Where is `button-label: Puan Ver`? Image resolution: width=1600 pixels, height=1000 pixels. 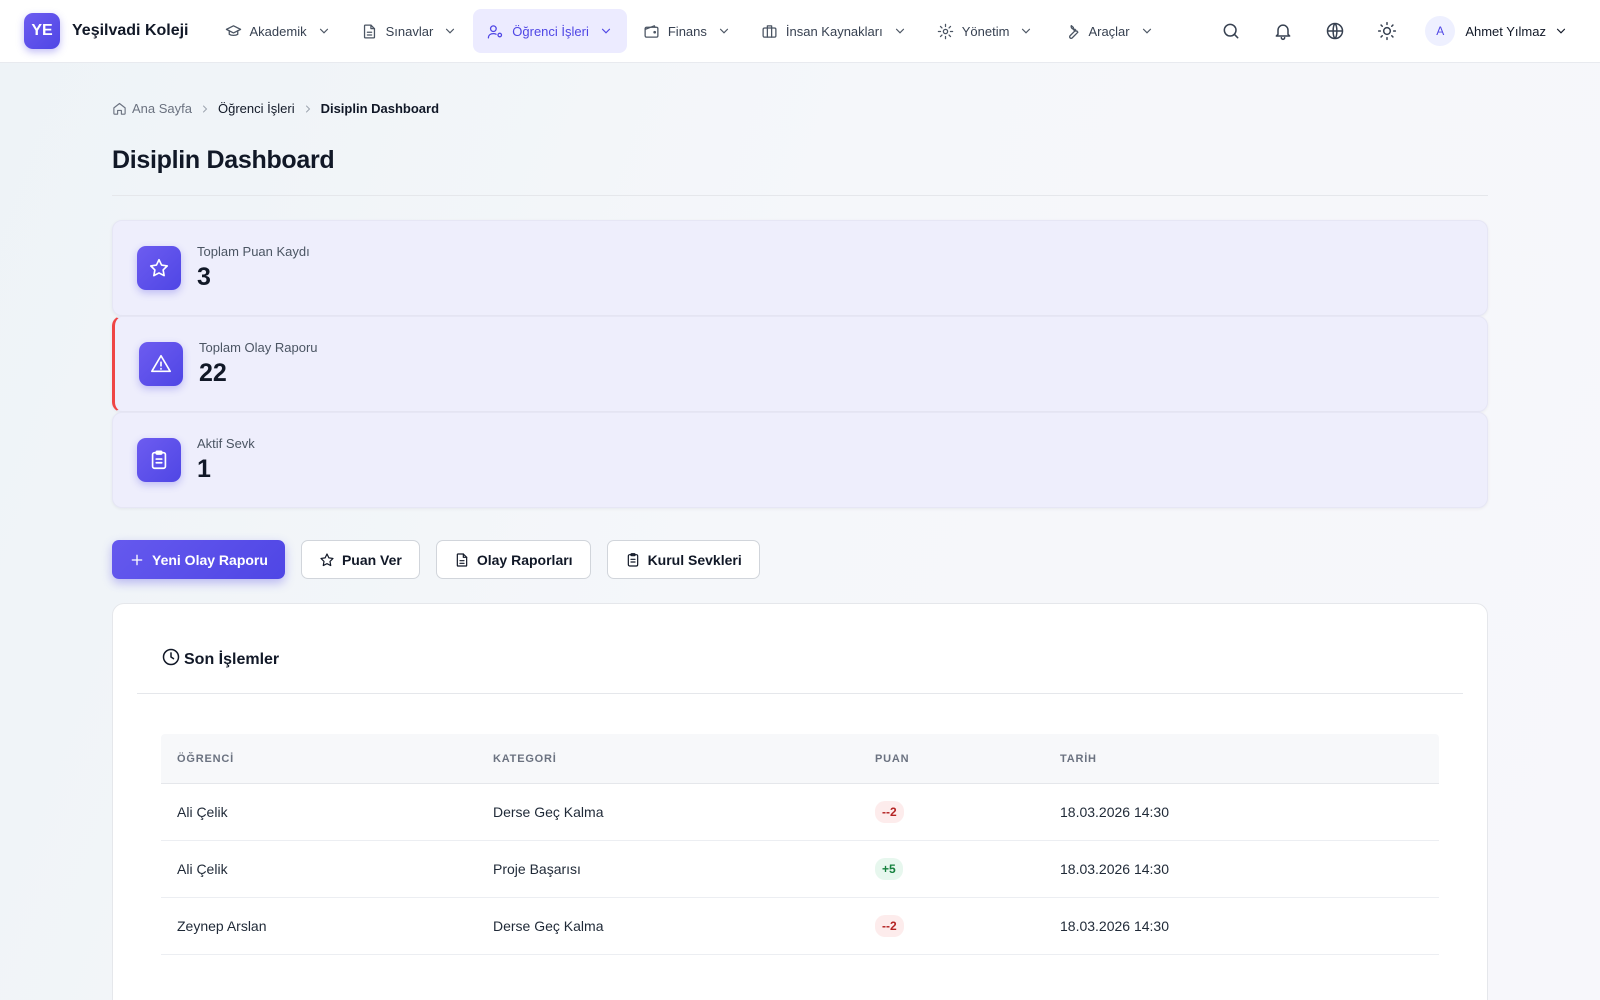
button-label: Puan Ver is located at coordinates (371, 559).